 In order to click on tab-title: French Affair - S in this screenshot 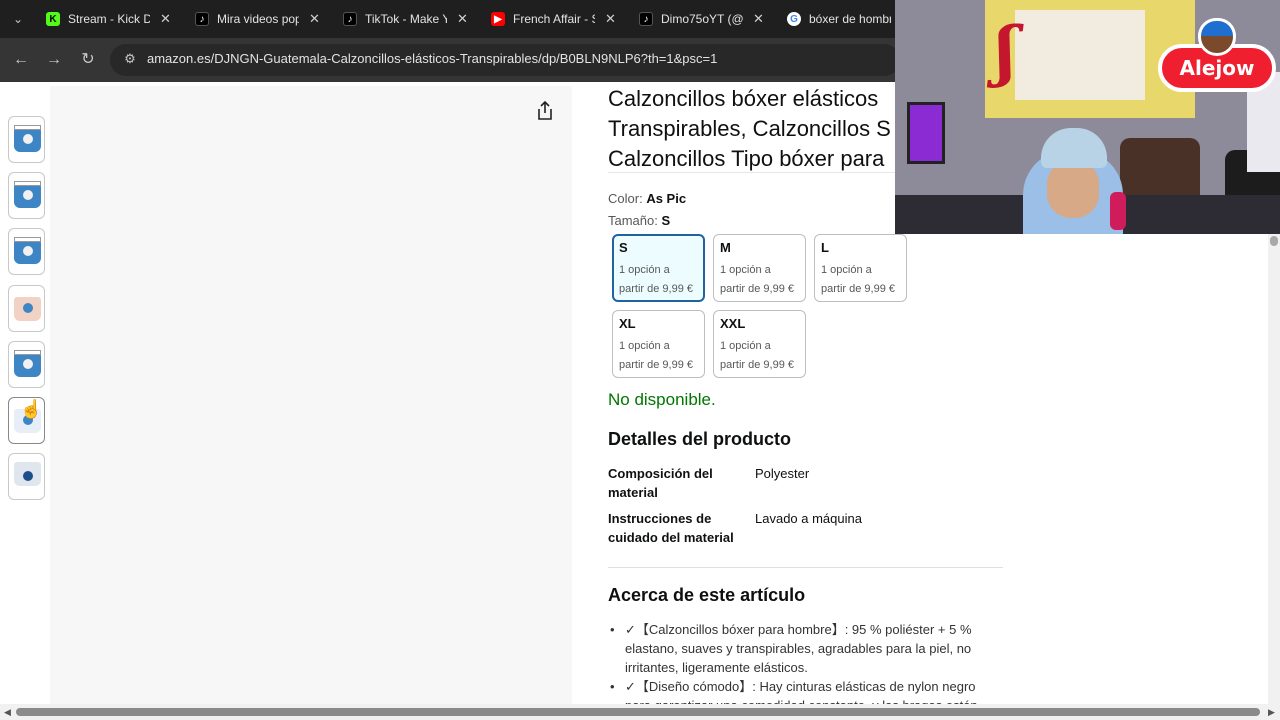, I will do `click(554, 19)`.